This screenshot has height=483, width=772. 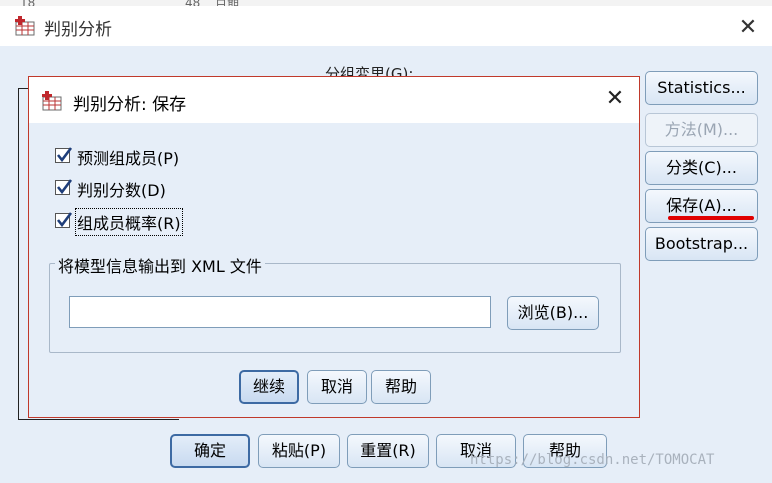 I want to click on xml-file-path-input, so click(x=280, y=312).